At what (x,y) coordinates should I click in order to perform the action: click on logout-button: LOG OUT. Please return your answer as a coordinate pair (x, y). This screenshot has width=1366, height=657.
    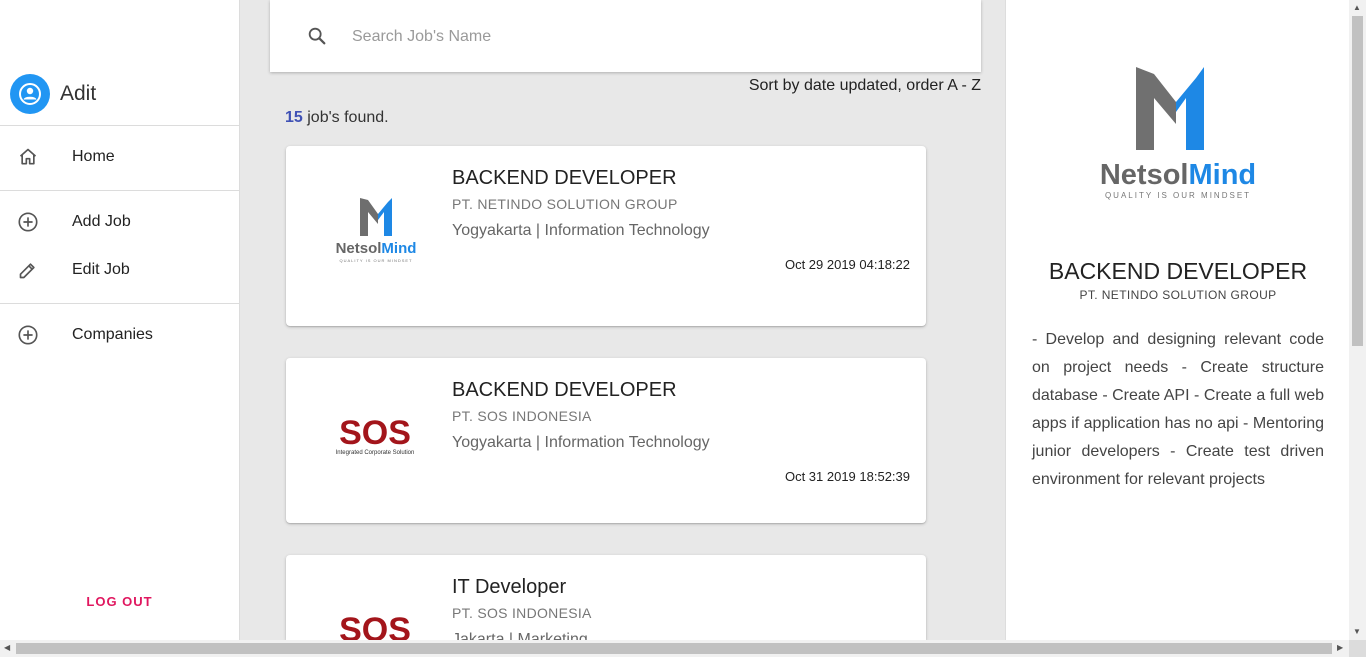
    Looking at the image, I should click on (119, 601).